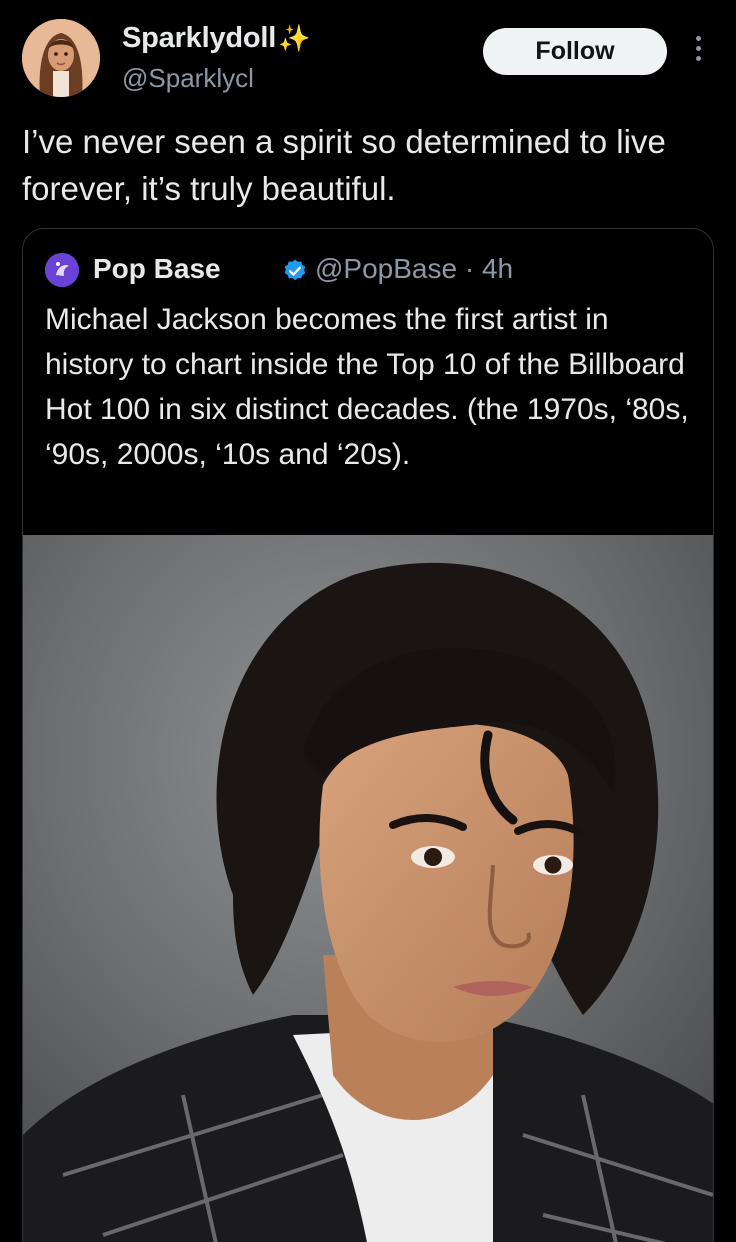 The image size is (736, 1242). Describe the element at coordinates (414, 268) in the screenshot. I see `quoted-handle-time: @PopBase · 4h` at that location.